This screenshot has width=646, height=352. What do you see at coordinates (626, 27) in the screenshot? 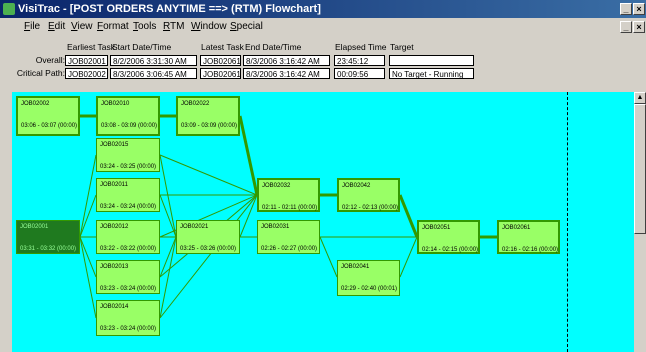
I see `mdi-minimize-button: _` at bounding box center [626, 27].